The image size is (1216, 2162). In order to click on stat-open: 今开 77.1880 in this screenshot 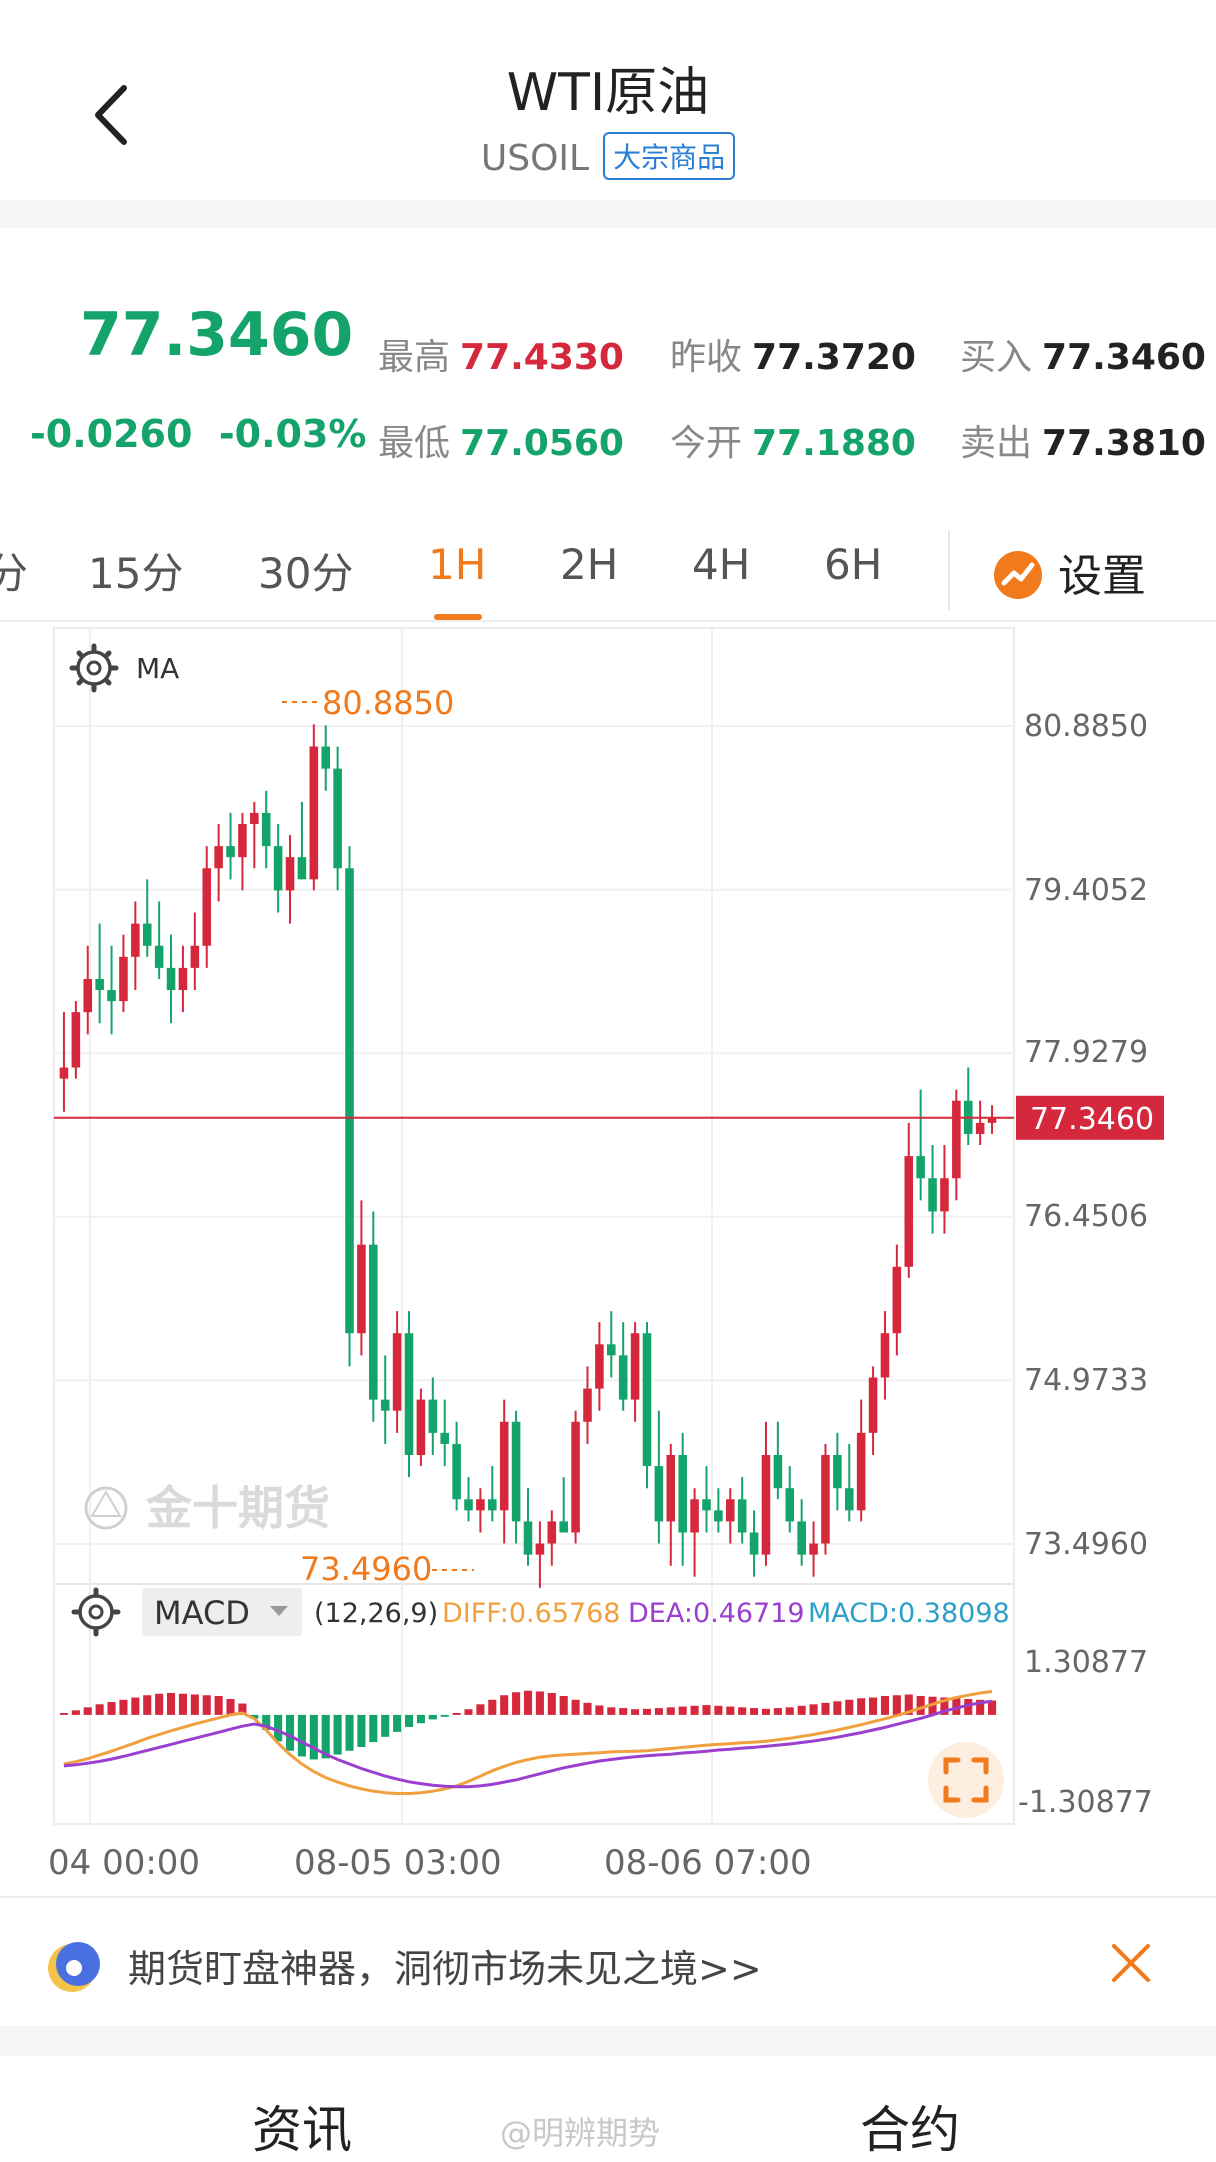, I will do `click(793, 443)`.